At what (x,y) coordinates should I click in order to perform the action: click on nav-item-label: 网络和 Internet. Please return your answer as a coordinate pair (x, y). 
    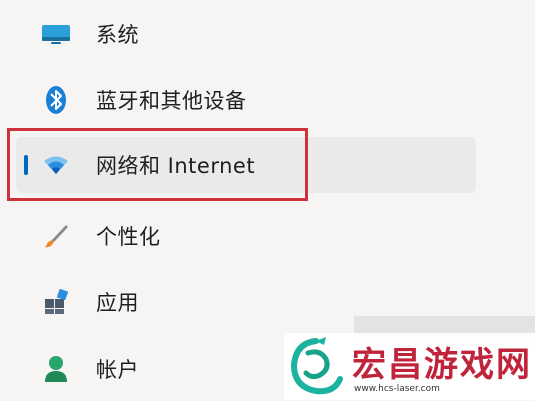
    Looking at the image, I should click on (176, 166).